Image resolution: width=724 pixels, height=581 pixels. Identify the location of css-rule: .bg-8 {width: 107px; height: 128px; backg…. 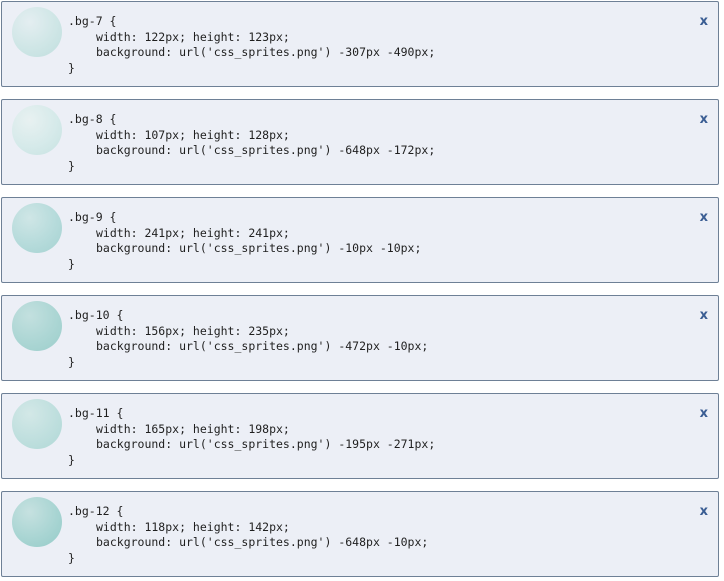
(251, 143).